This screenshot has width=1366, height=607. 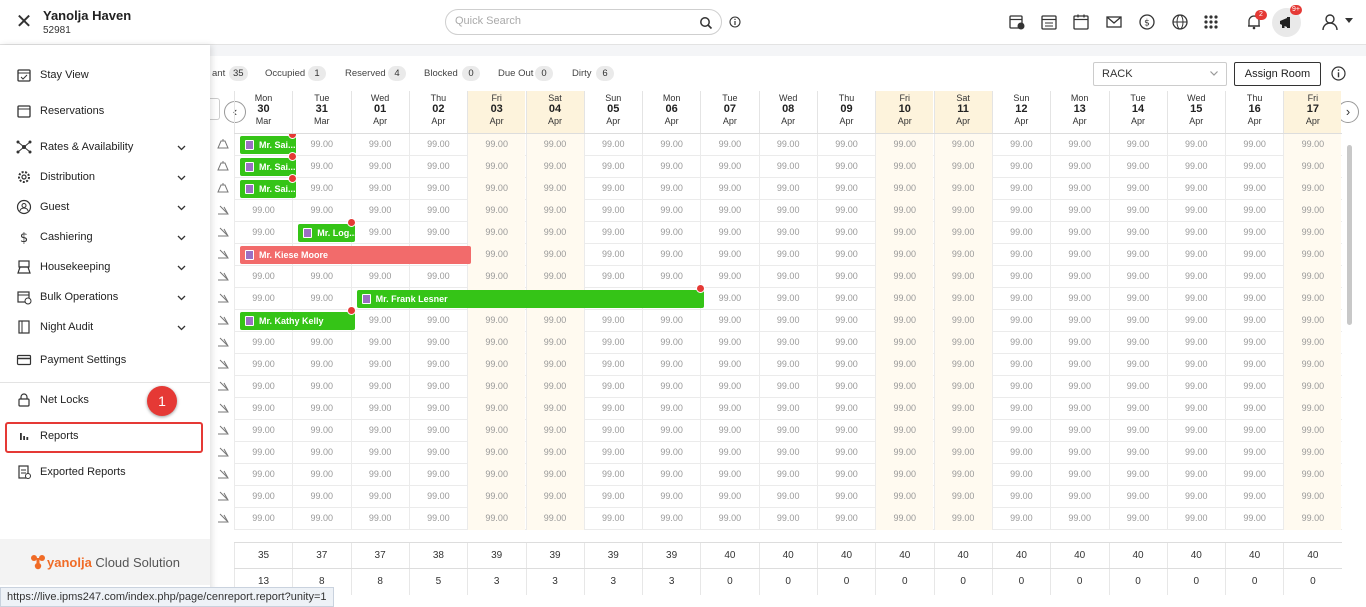 What do you see at coordinates (1211, 22) in the screenshot?
I see `apps-grid-icon` at bounding box center [1211, 22].